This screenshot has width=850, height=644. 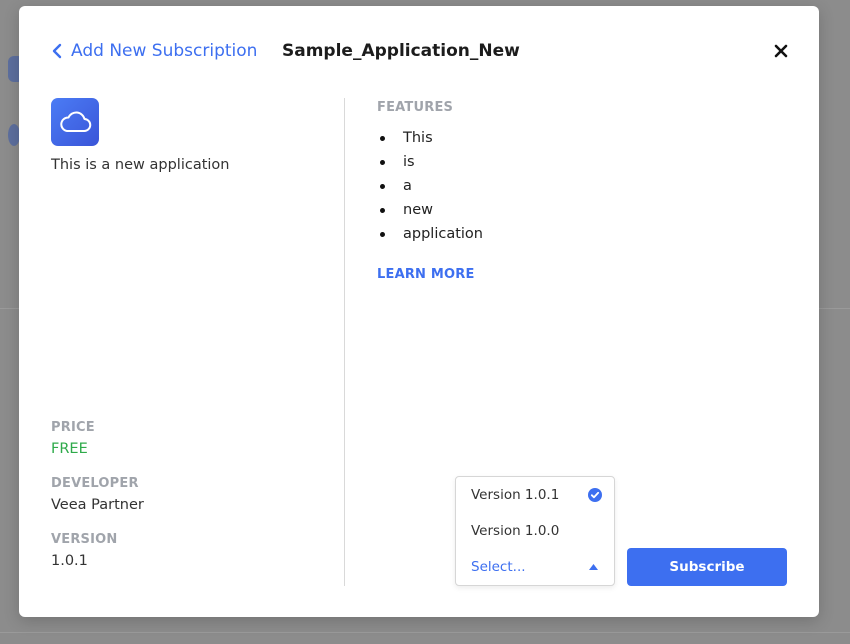 What do you see at coordinates (84, 539) in the screenshot?
I see `version-label: VERSION` at bounding box center [84, 539].